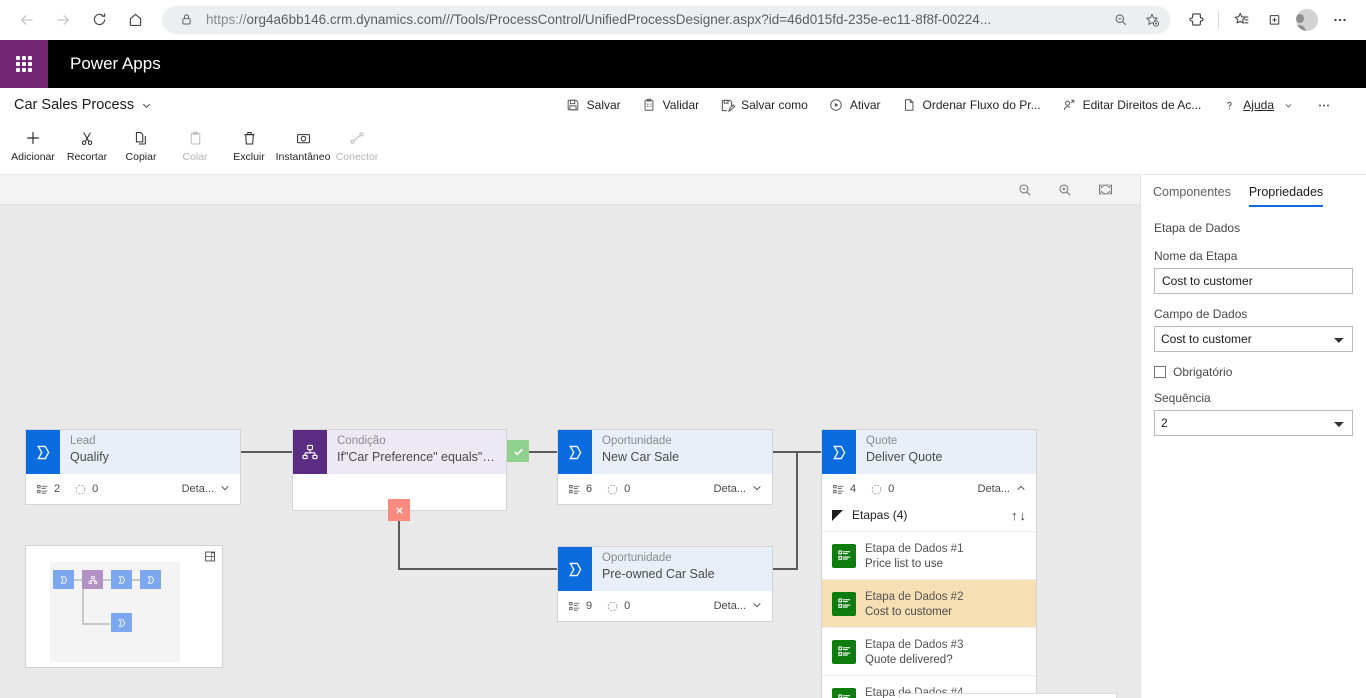 This screenshot has height=698, width=1366. I want to click on app-launcher-waffle-icon, so click(24, 64).